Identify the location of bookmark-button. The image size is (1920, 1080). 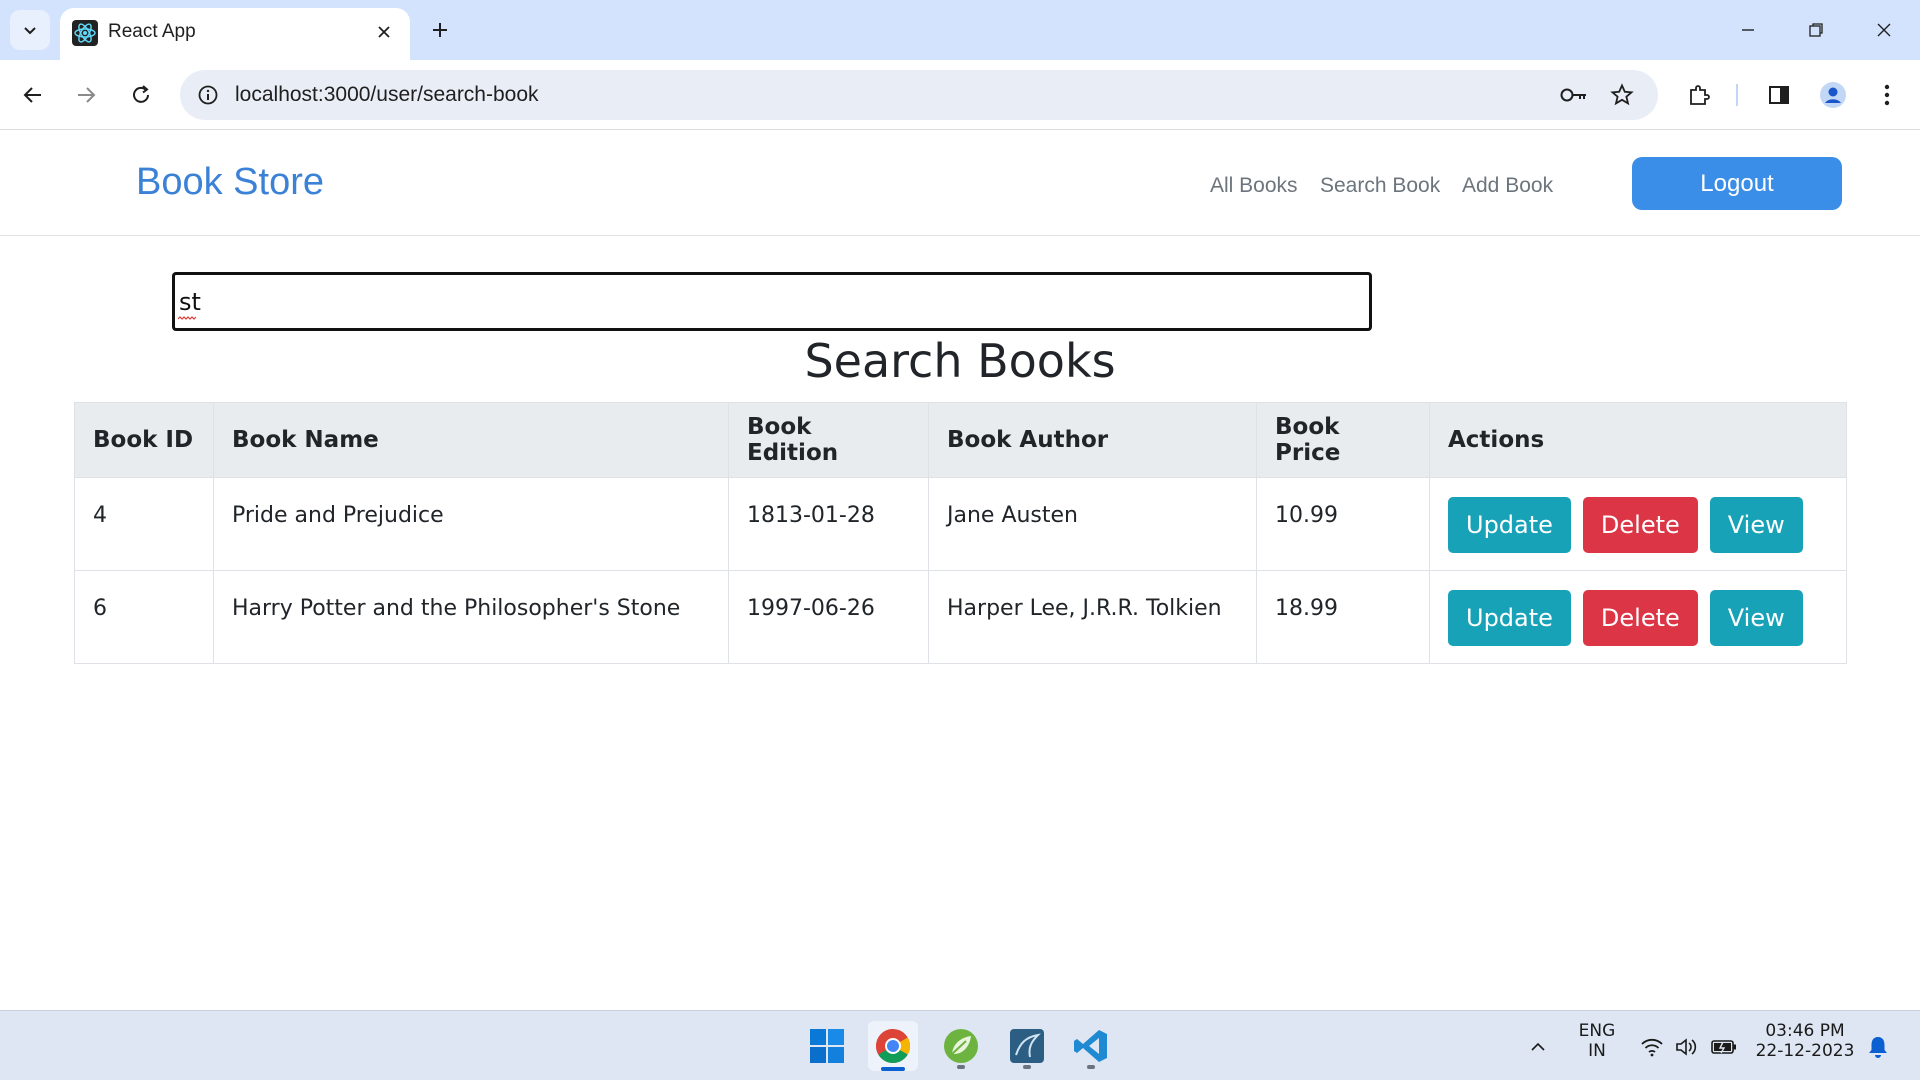
(1622, 95).